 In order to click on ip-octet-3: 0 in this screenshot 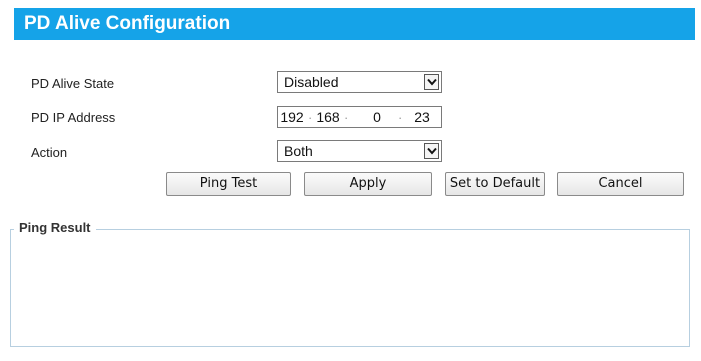, I will do `click(377, 117)`.